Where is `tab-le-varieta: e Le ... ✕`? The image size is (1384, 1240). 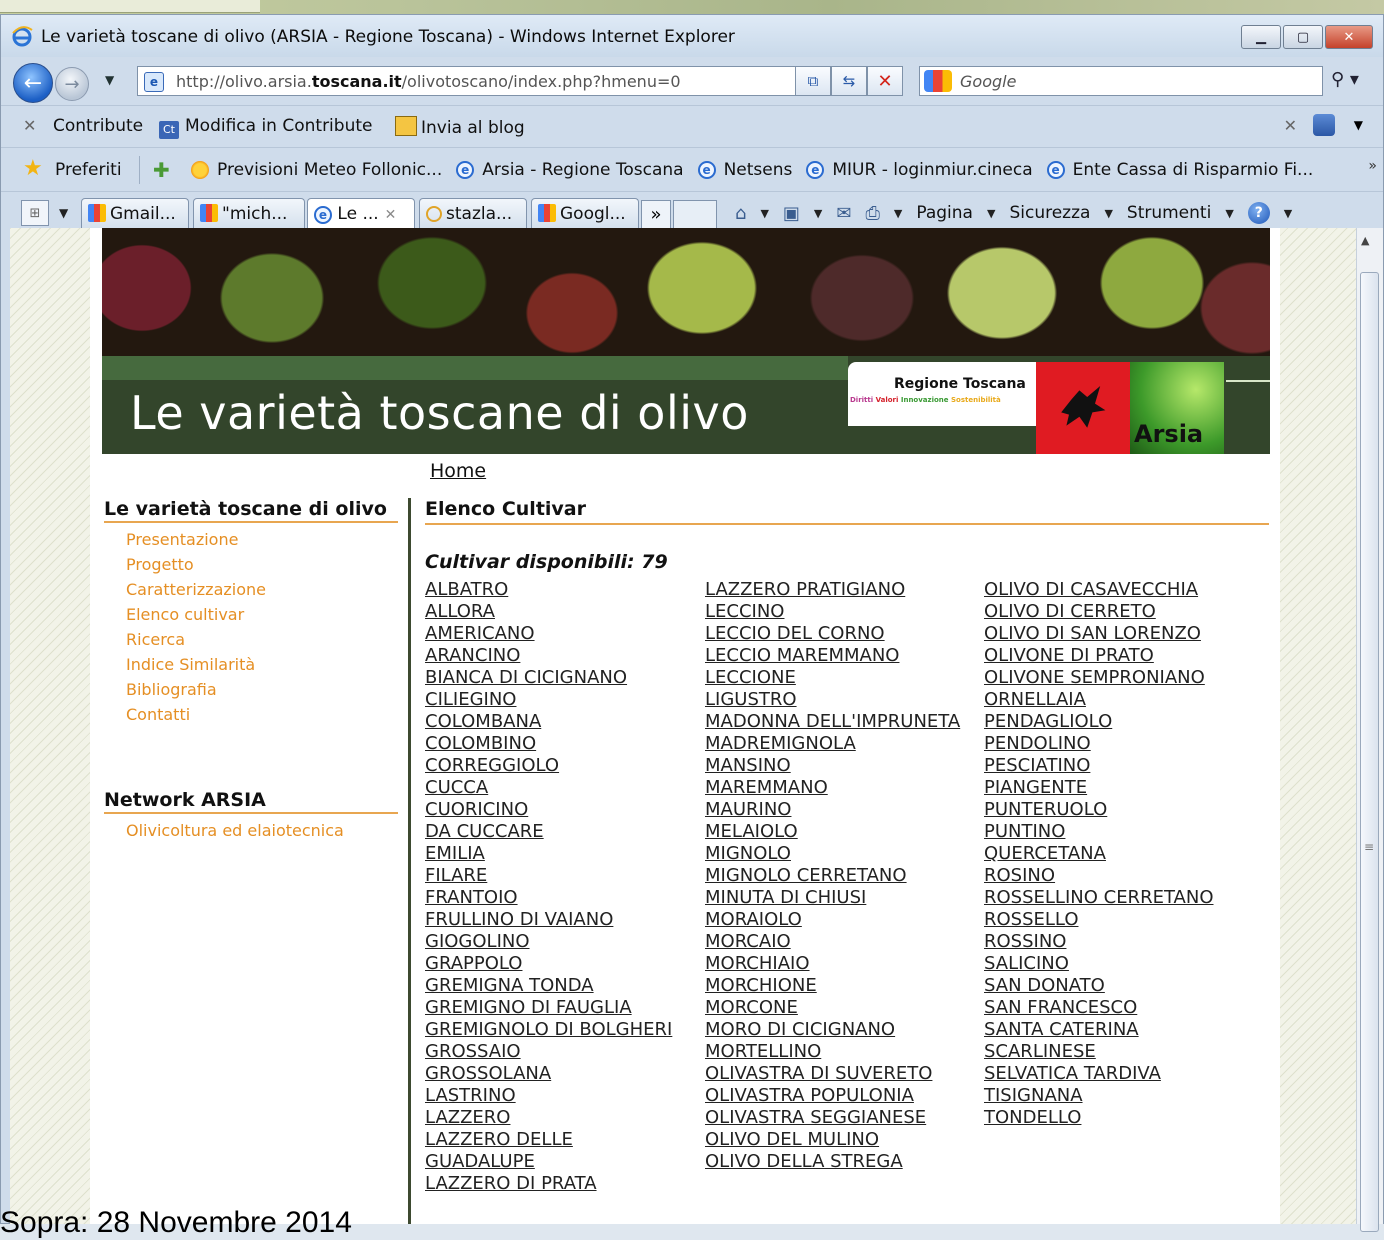 tab-le-varieta: e Le ... ✕ is located at coordinates (361, 214).